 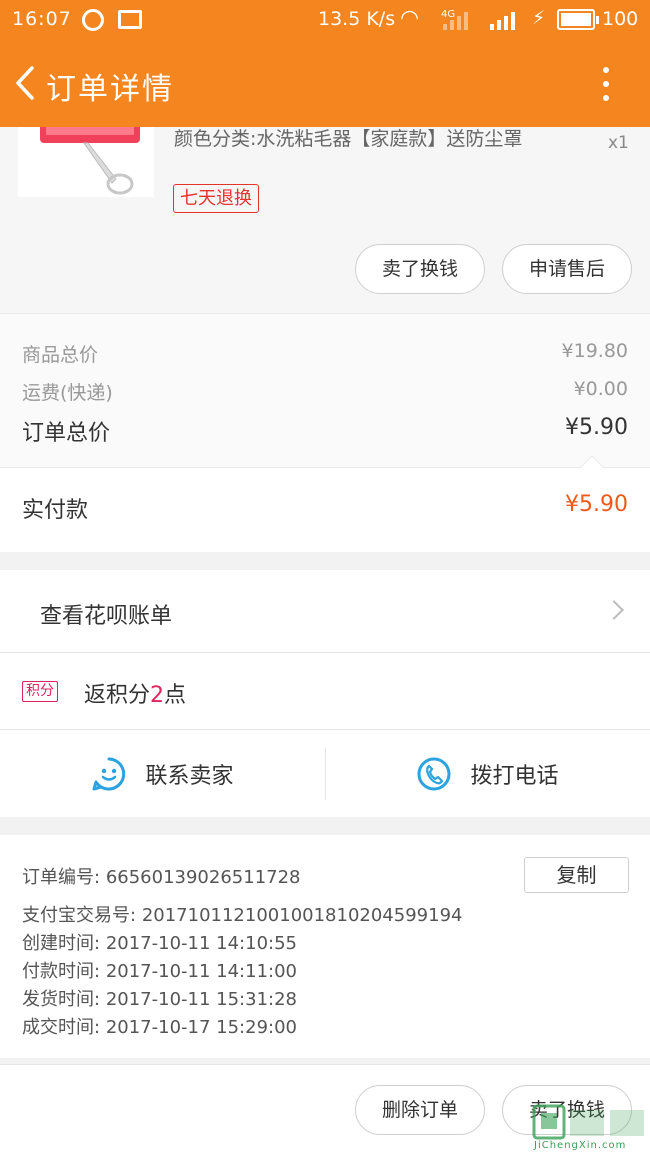 What do you see at coordinates (420, 1110) in the screenshot?
I see `delete-order-button: 删除订单` at bounding box center [420, 1110].